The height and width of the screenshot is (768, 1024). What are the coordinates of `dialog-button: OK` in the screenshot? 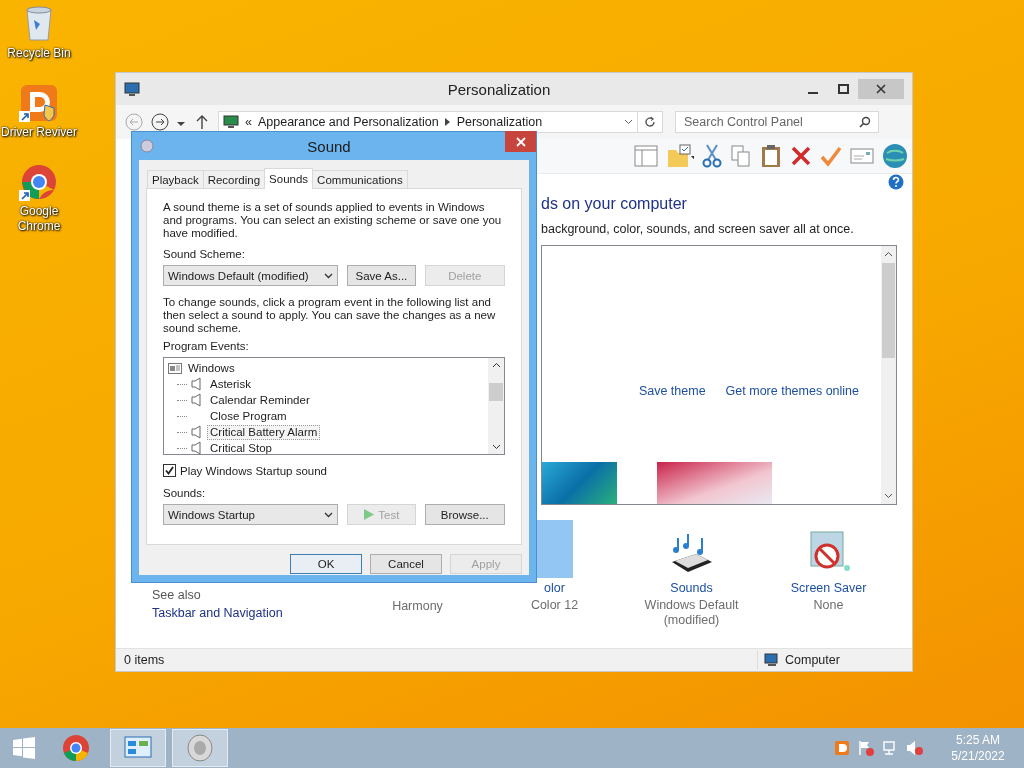 It's located at (326, 564).